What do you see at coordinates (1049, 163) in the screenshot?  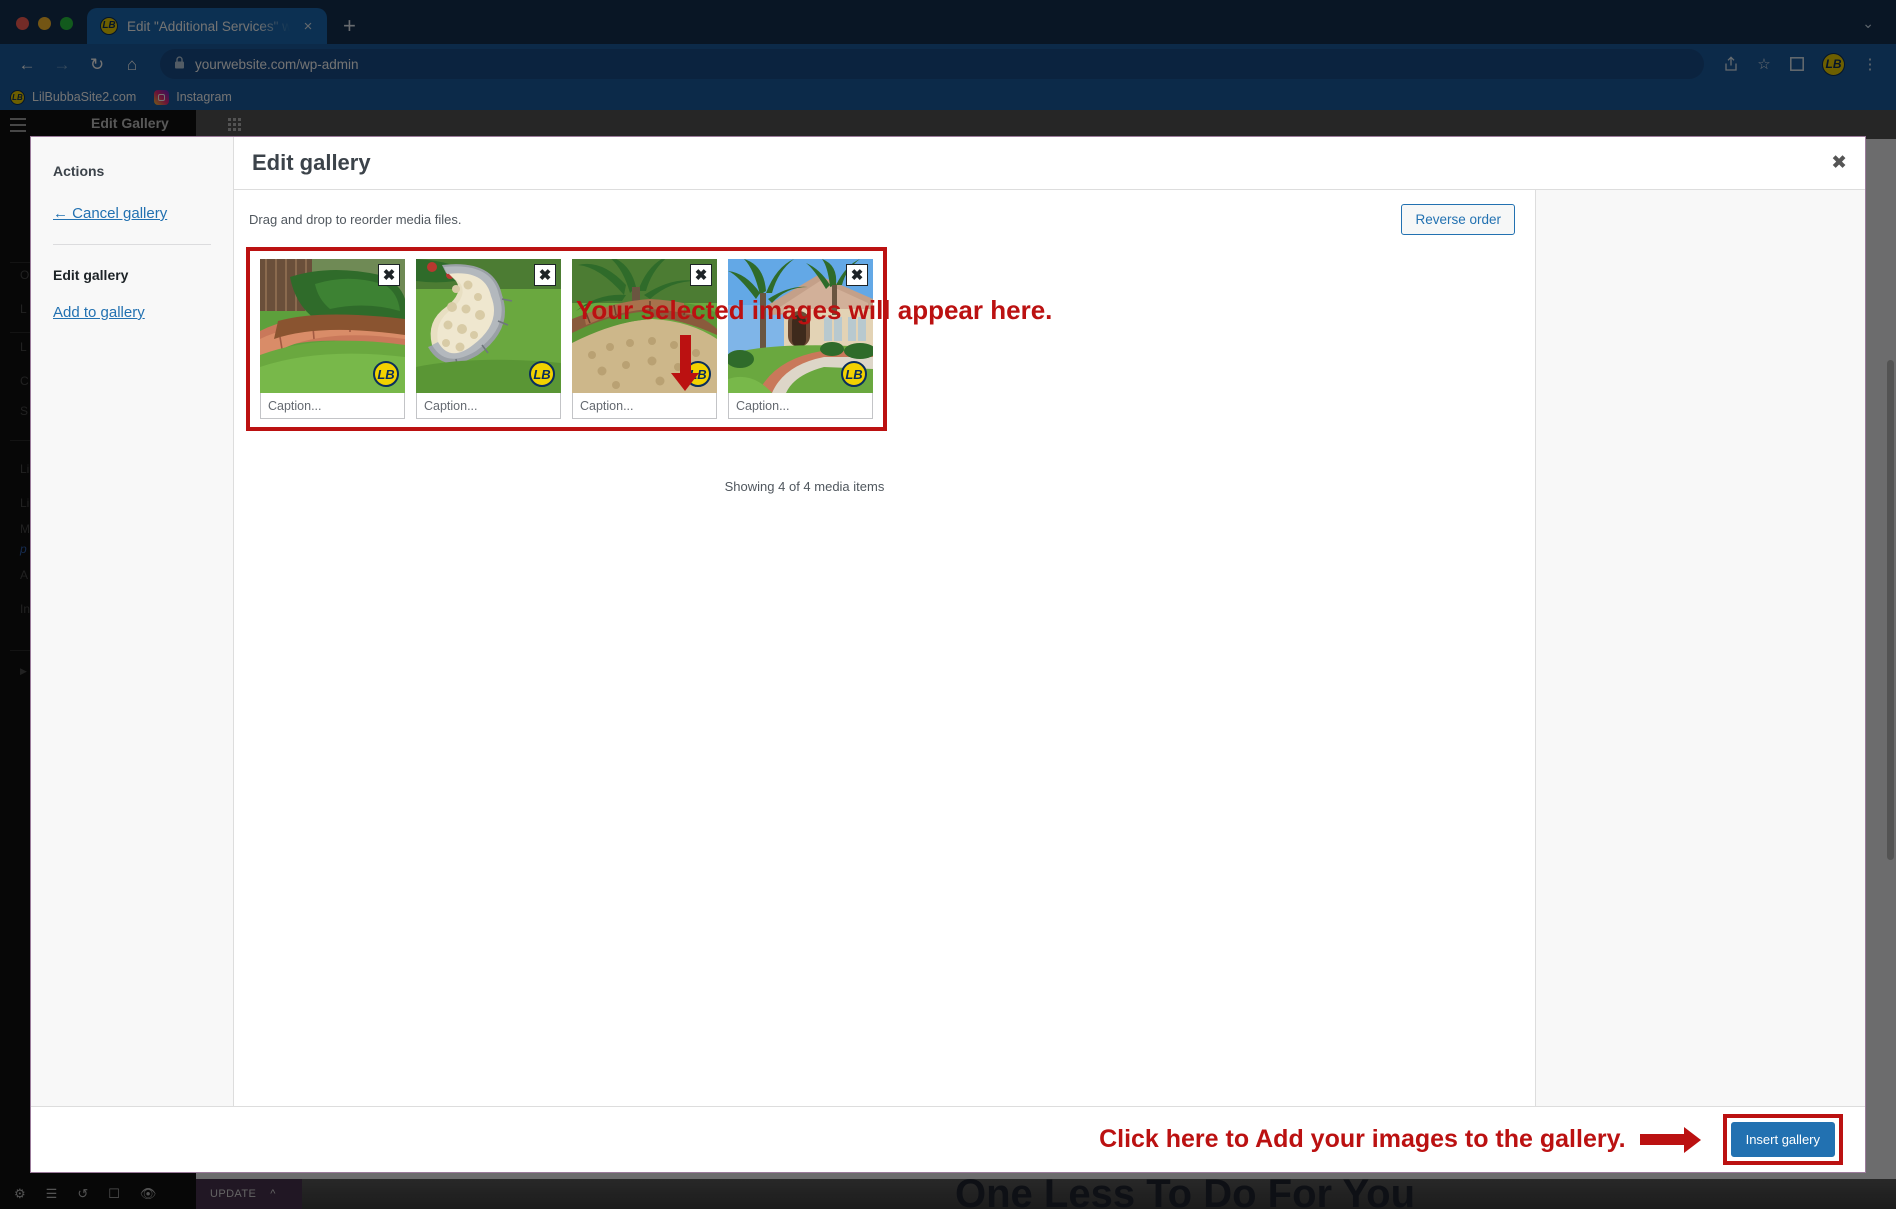 I see `modal-header: Edit gallery ✖` at bounding box center [1049, 163].